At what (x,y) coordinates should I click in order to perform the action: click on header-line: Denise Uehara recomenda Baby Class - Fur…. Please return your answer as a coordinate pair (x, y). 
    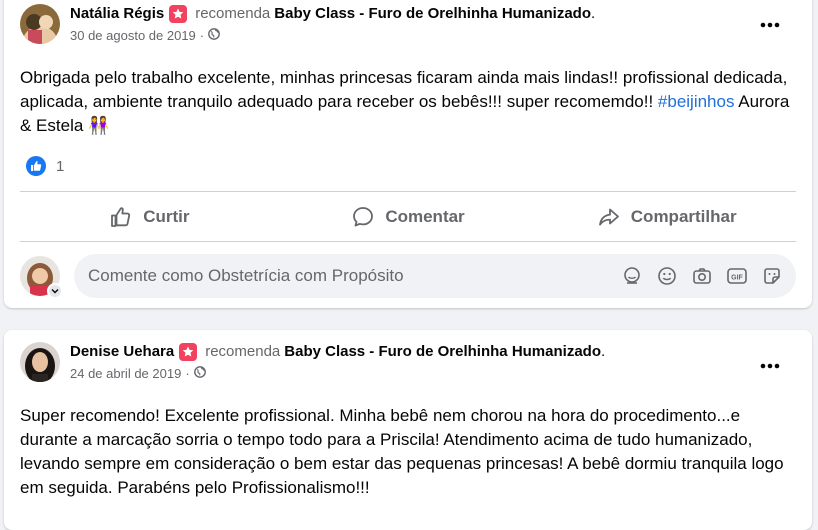
    Looking at the image, I should click on (337, 352).